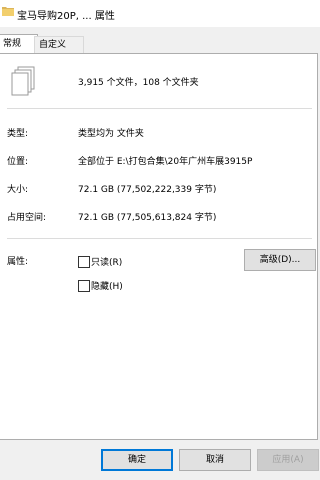  What do you see at coordinates (18, 162) in the screenshot?
I see `location-label: 位置:` at bounding box center [18, 162].